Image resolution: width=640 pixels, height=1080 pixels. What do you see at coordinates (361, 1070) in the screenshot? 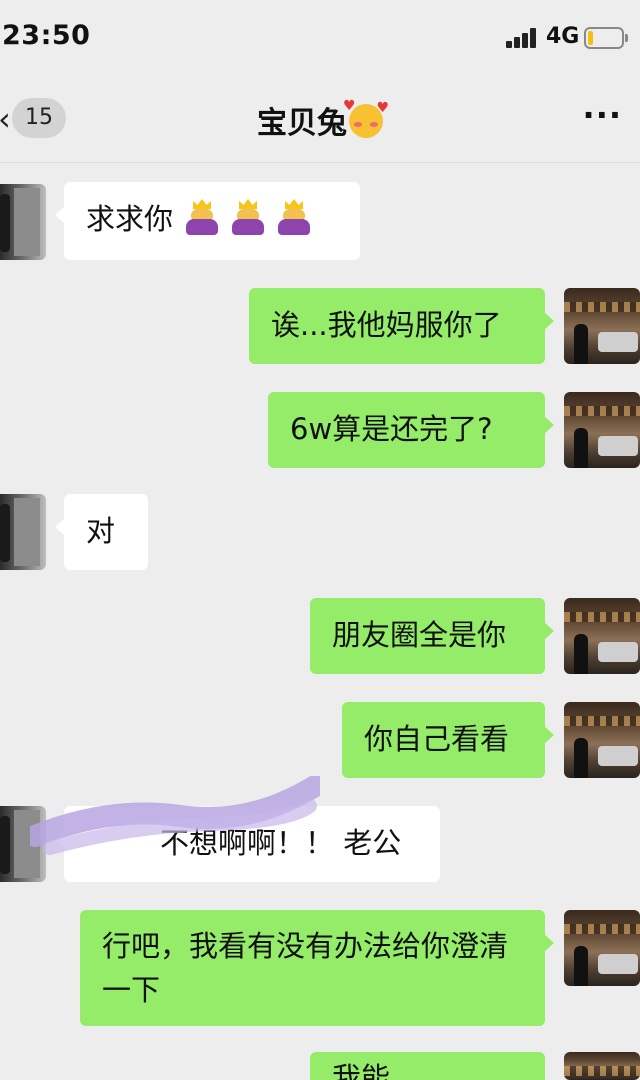
I see `message-text: 我能` at bounding box center [361, 1070].